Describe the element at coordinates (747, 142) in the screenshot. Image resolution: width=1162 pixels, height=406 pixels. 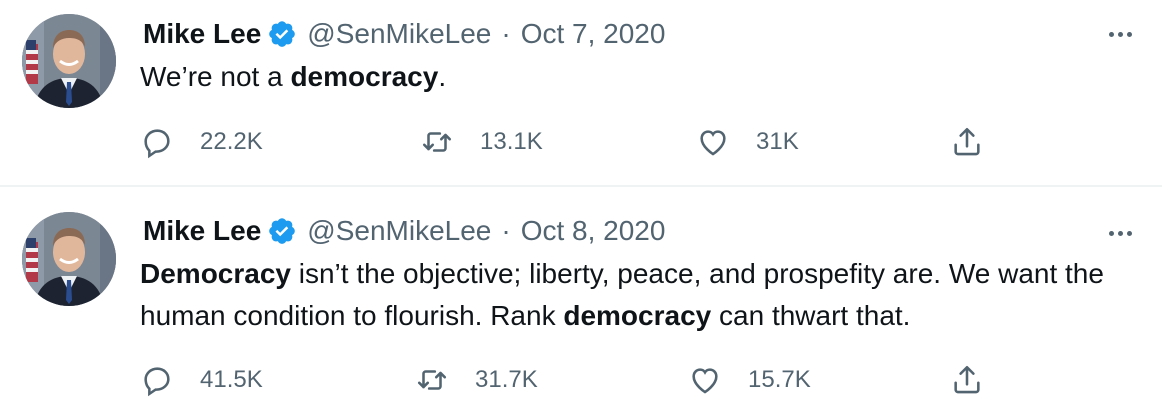
I see `like-button: 31K` at that location.